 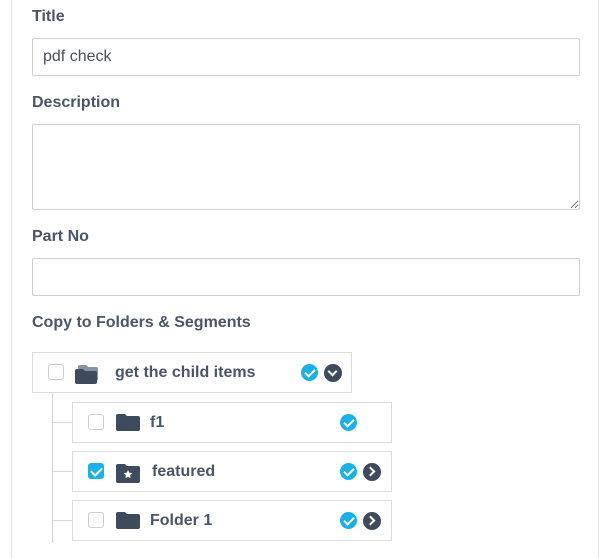 I want to click on f1-label: f1, so click(x=157, y=422).